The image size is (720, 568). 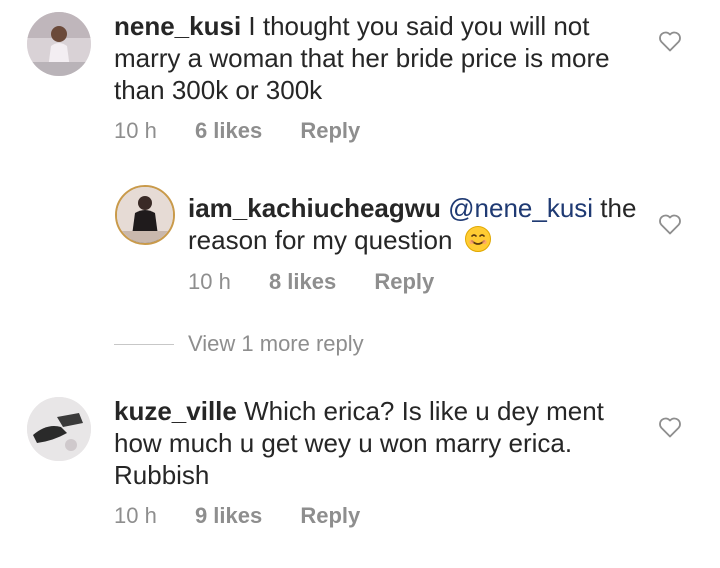 I want to click on view-more-replies: View 1 more reply, so click(x=239, y=344).